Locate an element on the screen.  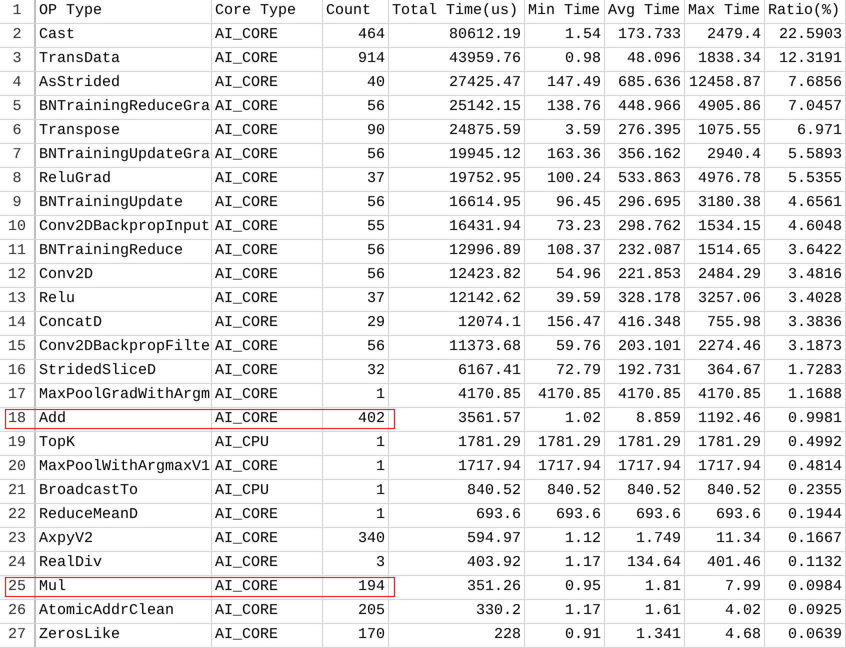
table-cell: 3.4816 is located at coordinates (805, 275).